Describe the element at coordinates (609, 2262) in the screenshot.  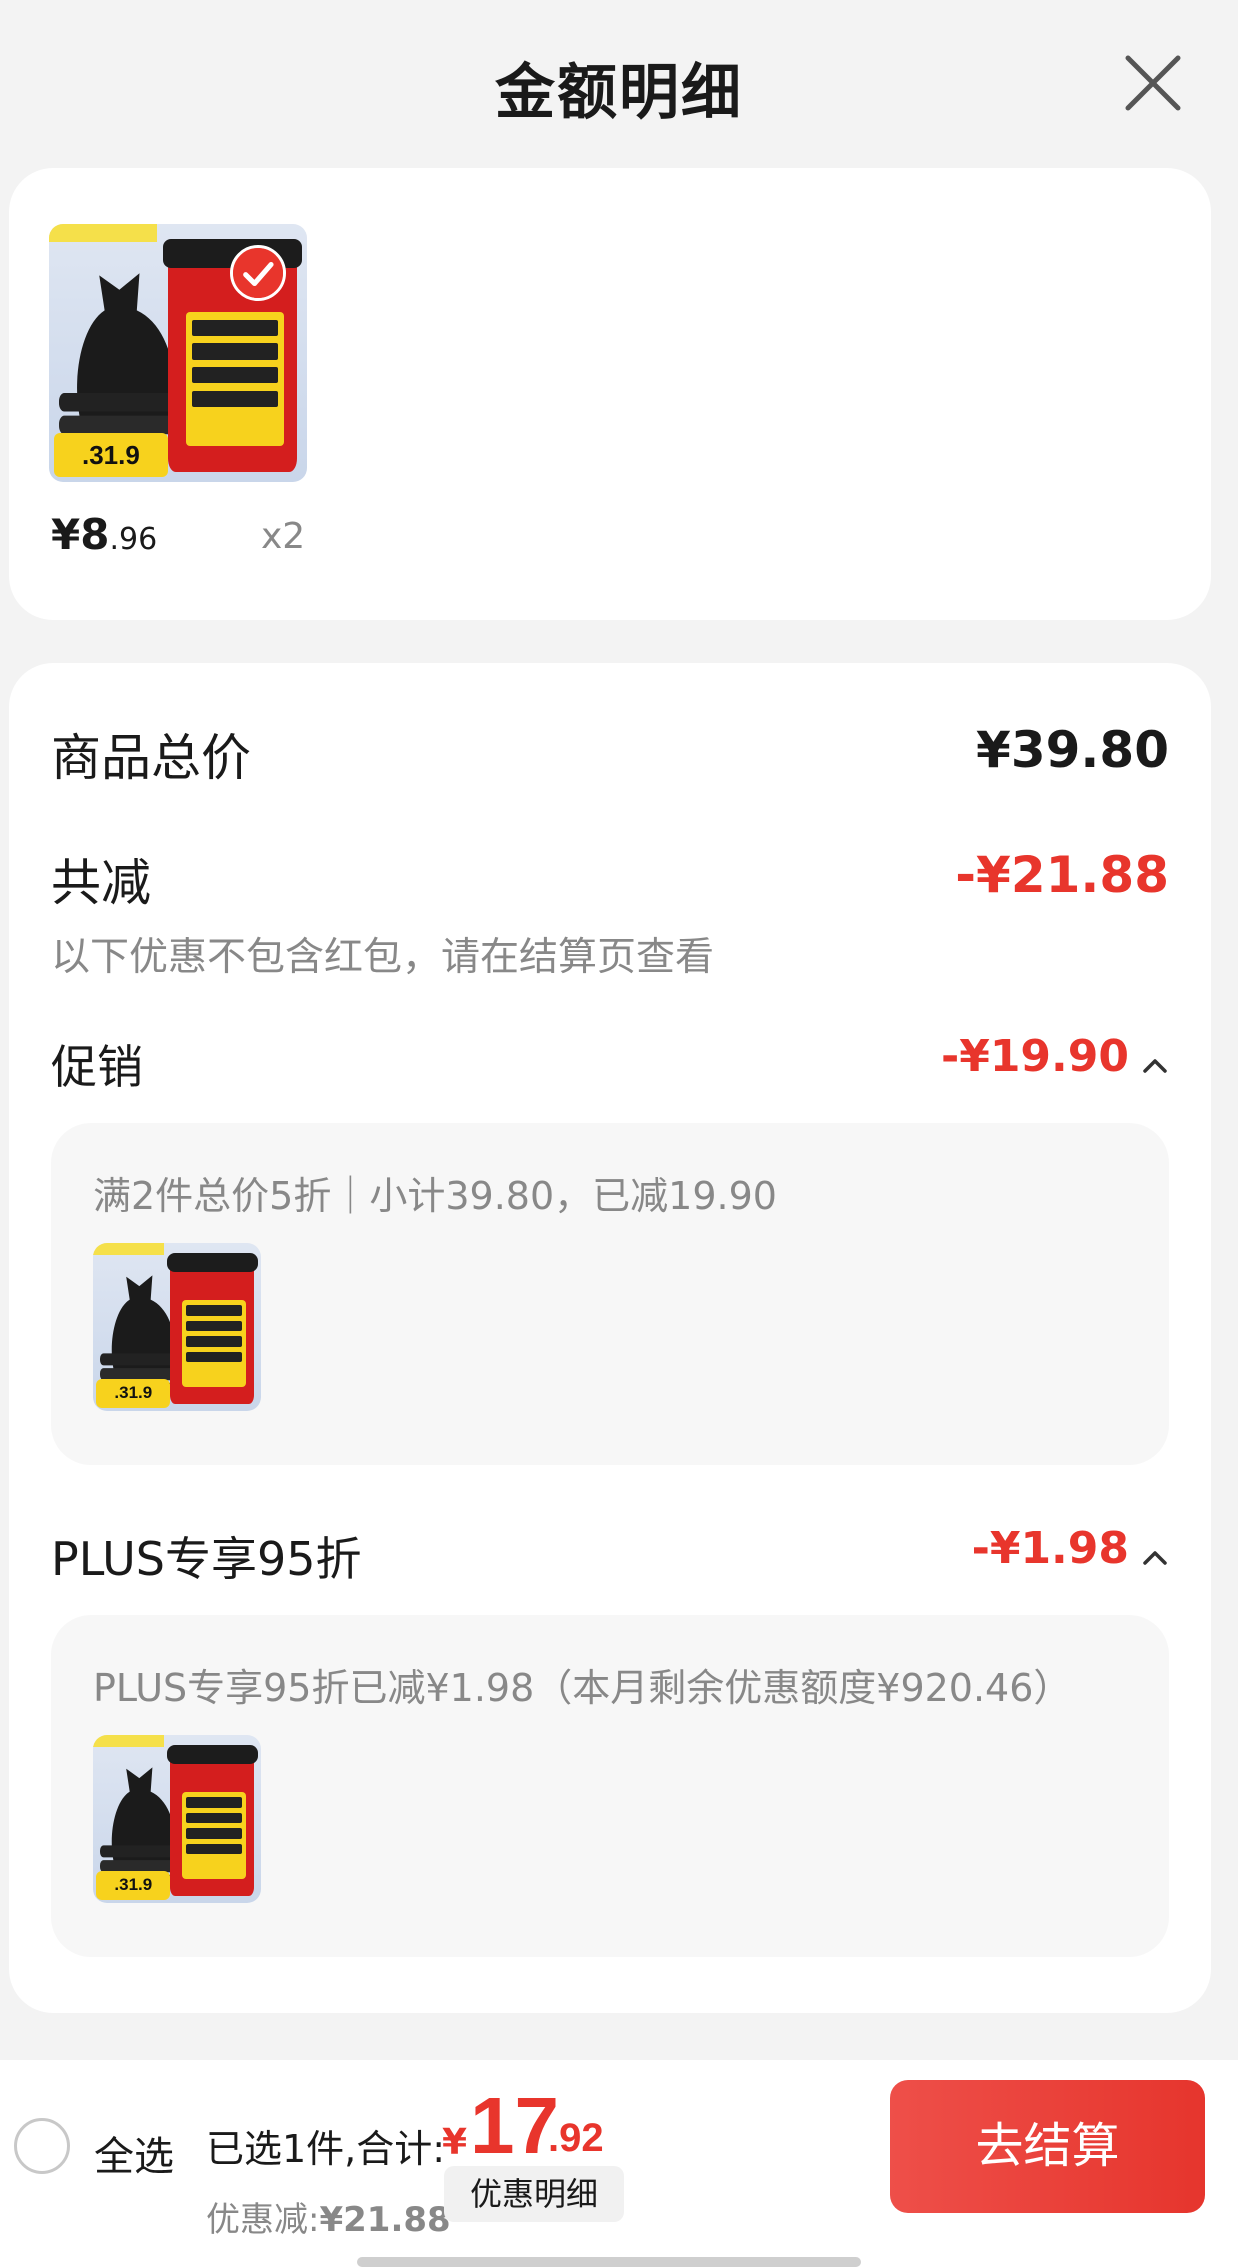
I see `home-indicator` at that location.